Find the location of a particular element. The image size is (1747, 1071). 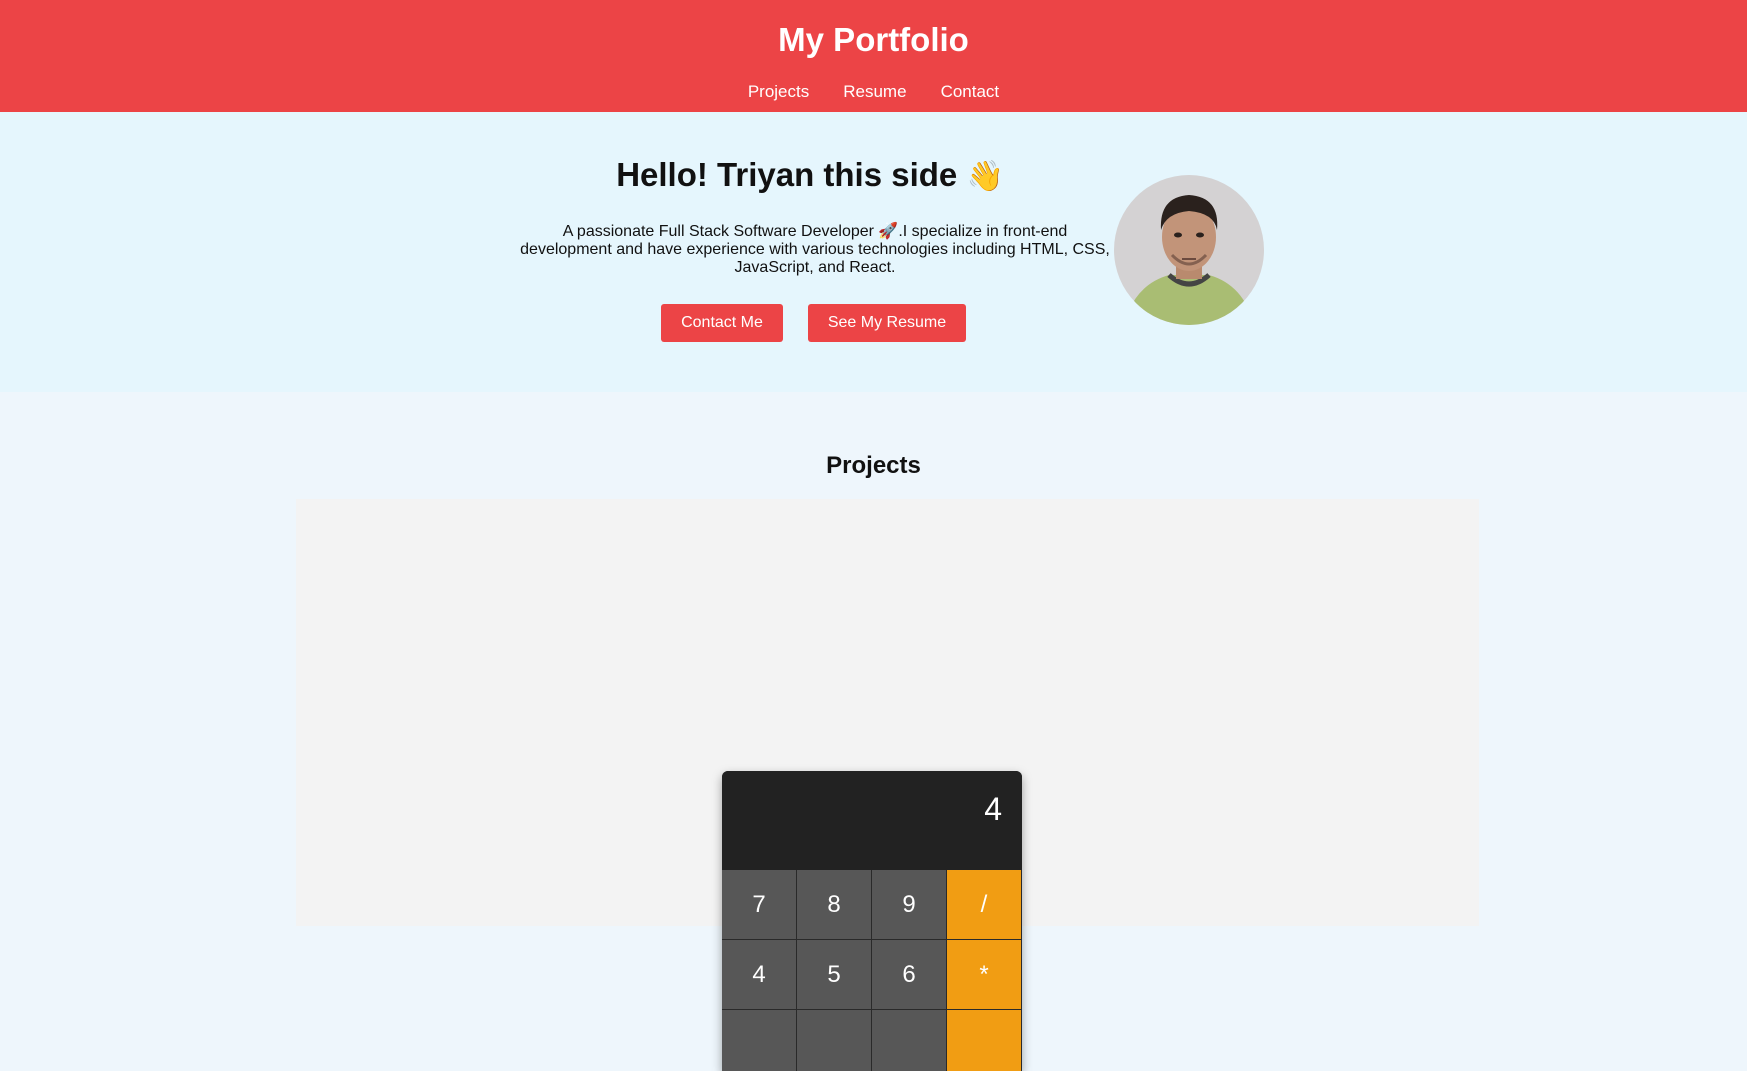

key-divide: / is located at coordinates (984, 904).